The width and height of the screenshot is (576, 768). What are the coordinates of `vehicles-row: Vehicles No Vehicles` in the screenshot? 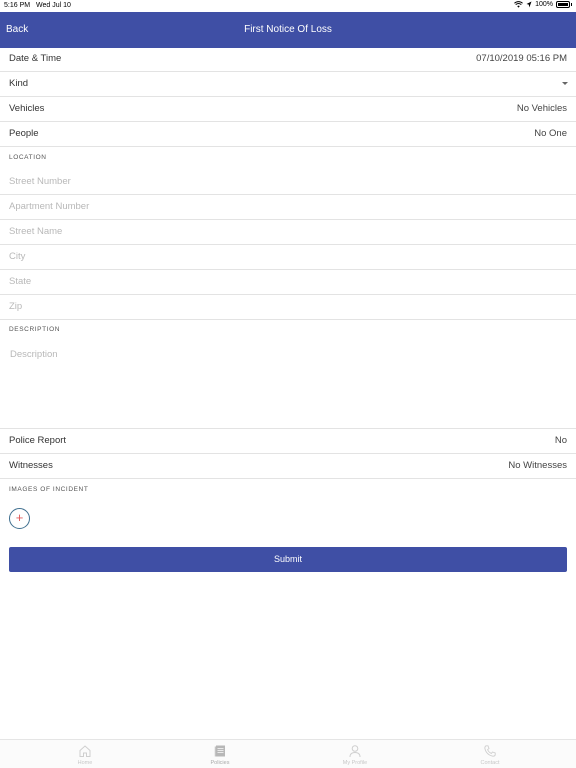 It's located at (288, 109).